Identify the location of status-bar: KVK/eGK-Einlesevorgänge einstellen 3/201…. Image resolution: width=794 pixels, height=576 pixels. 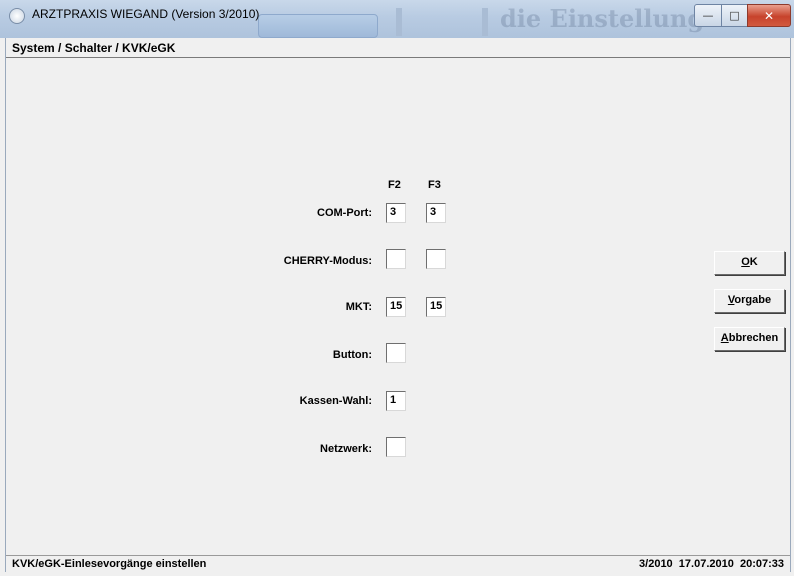
(398, 564).